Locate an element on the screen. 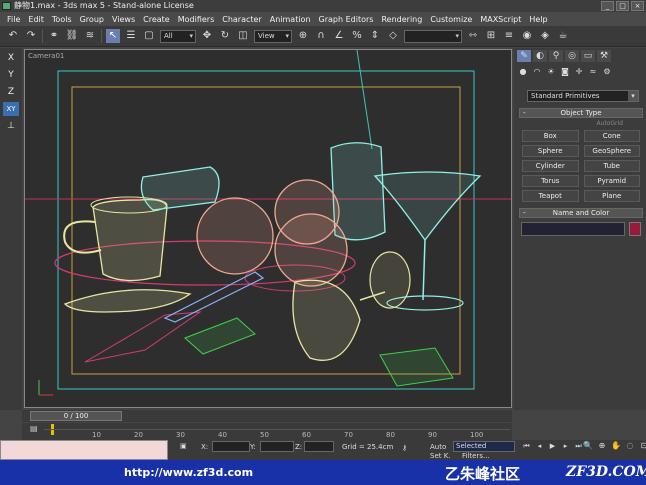  systems-icon: ⚙ is located at coordinates (607, 72).